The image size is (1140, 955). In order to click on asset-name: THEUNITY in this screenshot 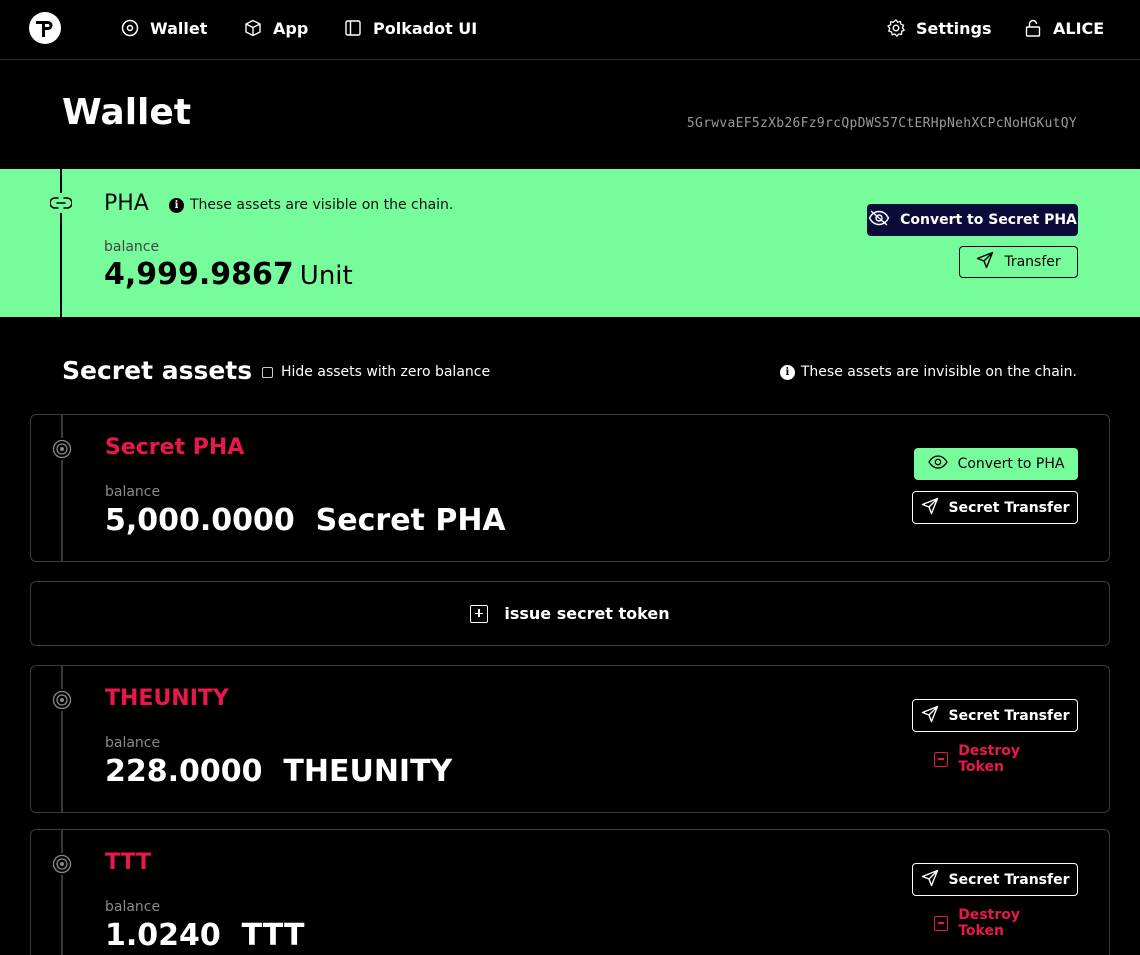, I will do `click(167, 698)`.